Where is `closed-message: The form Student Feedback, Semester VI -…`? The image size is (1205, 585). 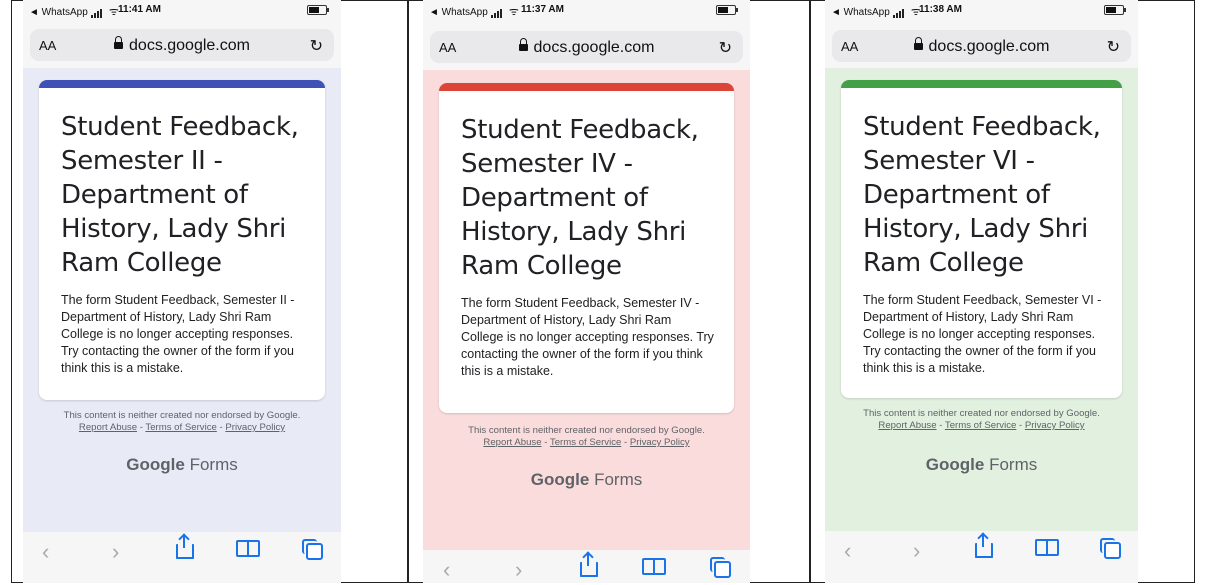 closed-message: The form Student Feedback, Semester VI -… is located at coordinates (982, 334).